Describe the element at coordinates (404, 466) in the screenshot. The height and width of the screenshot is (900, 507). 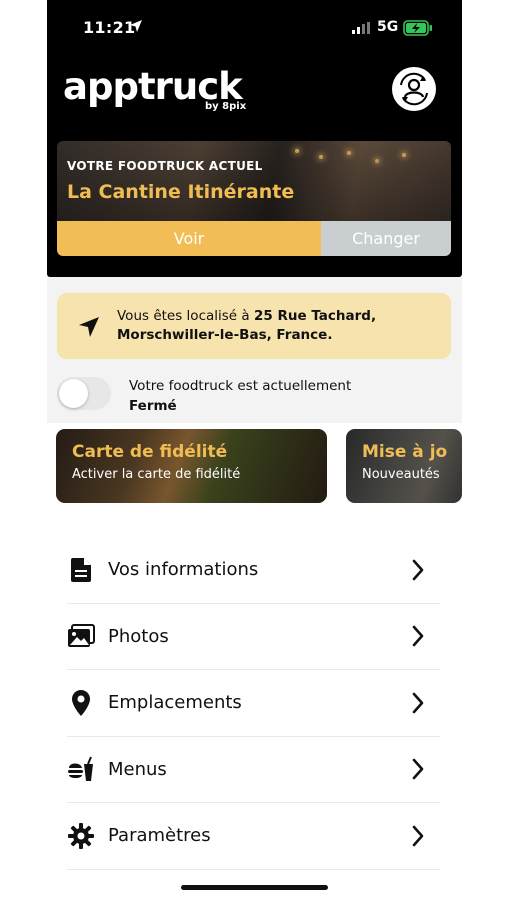
I see `updates-card-tile: Mise à jo Nouveautés` at that location.